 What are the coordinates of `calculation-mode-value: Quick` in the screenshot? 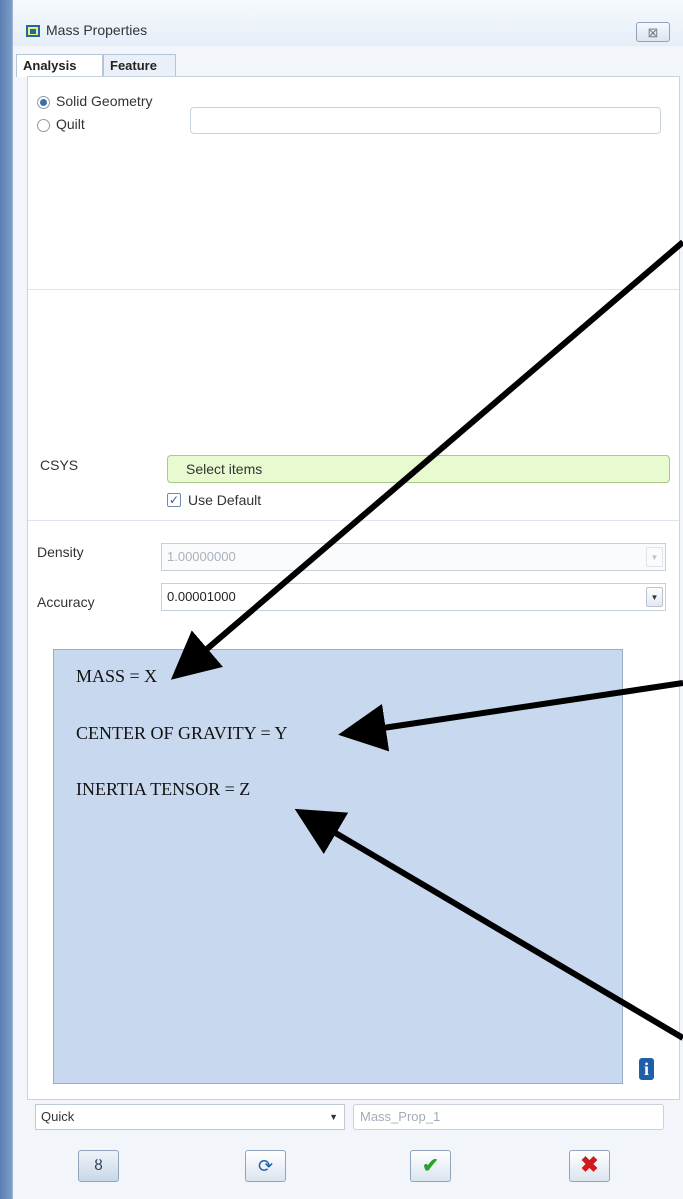 It's located at (58, 1116).